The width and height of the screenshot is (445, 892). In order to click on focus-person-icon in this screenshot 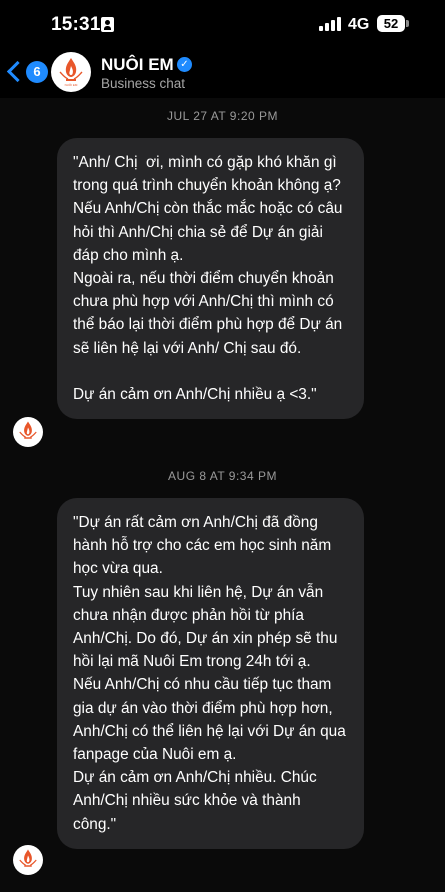, I will do `click(107, 24)`.